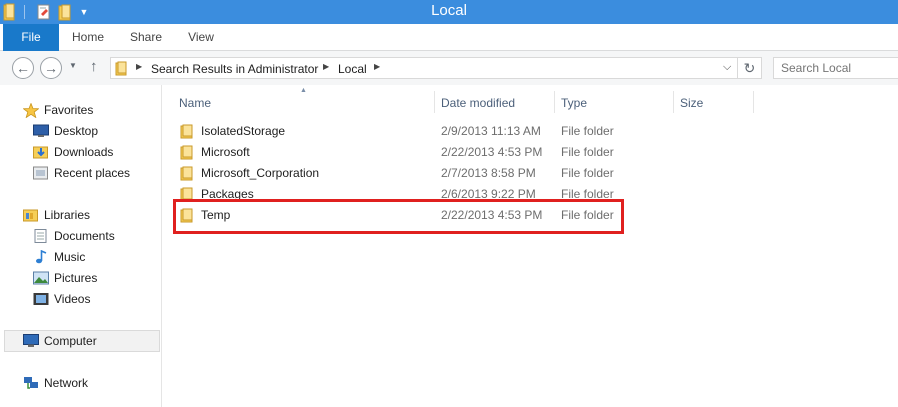 Image resolution: width=898 pixels, height=407 pixels. Describe the element at coordinates (492, 152) in the screenshot. I see `file-date-modified: 2/22/2013 4:53 PM` at that location.